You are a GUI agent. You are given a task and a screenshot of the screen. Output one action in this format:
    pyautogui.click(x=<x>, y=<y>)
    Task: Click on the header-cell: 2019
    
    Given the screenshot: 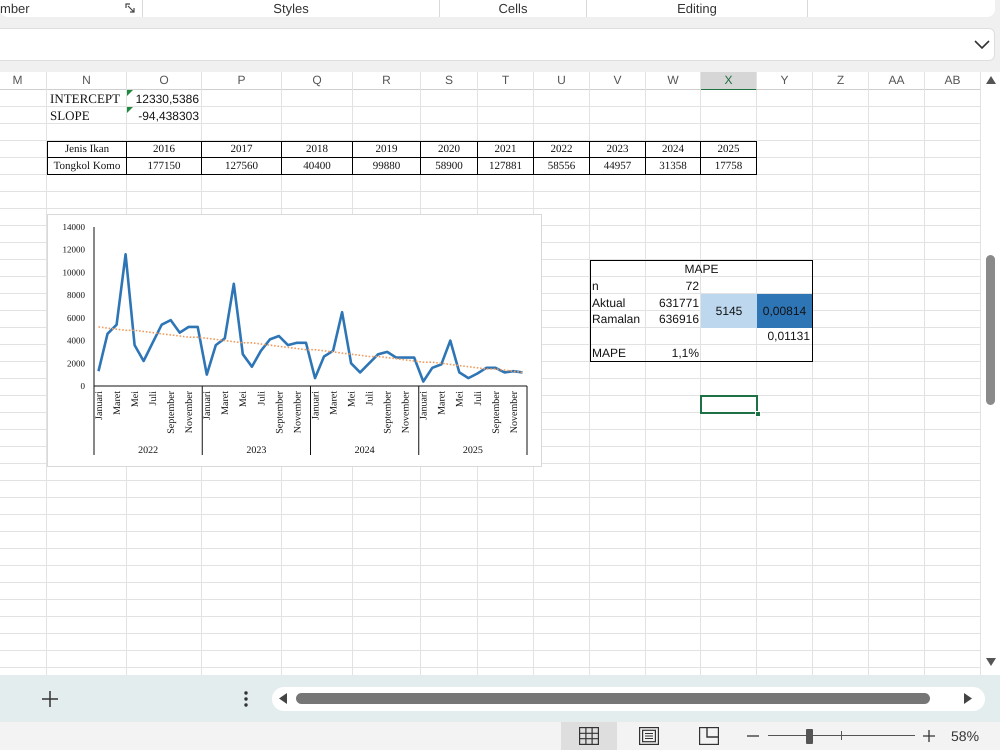 What is the action you would take?
    pyautogui.click(x=387, y=149)
    